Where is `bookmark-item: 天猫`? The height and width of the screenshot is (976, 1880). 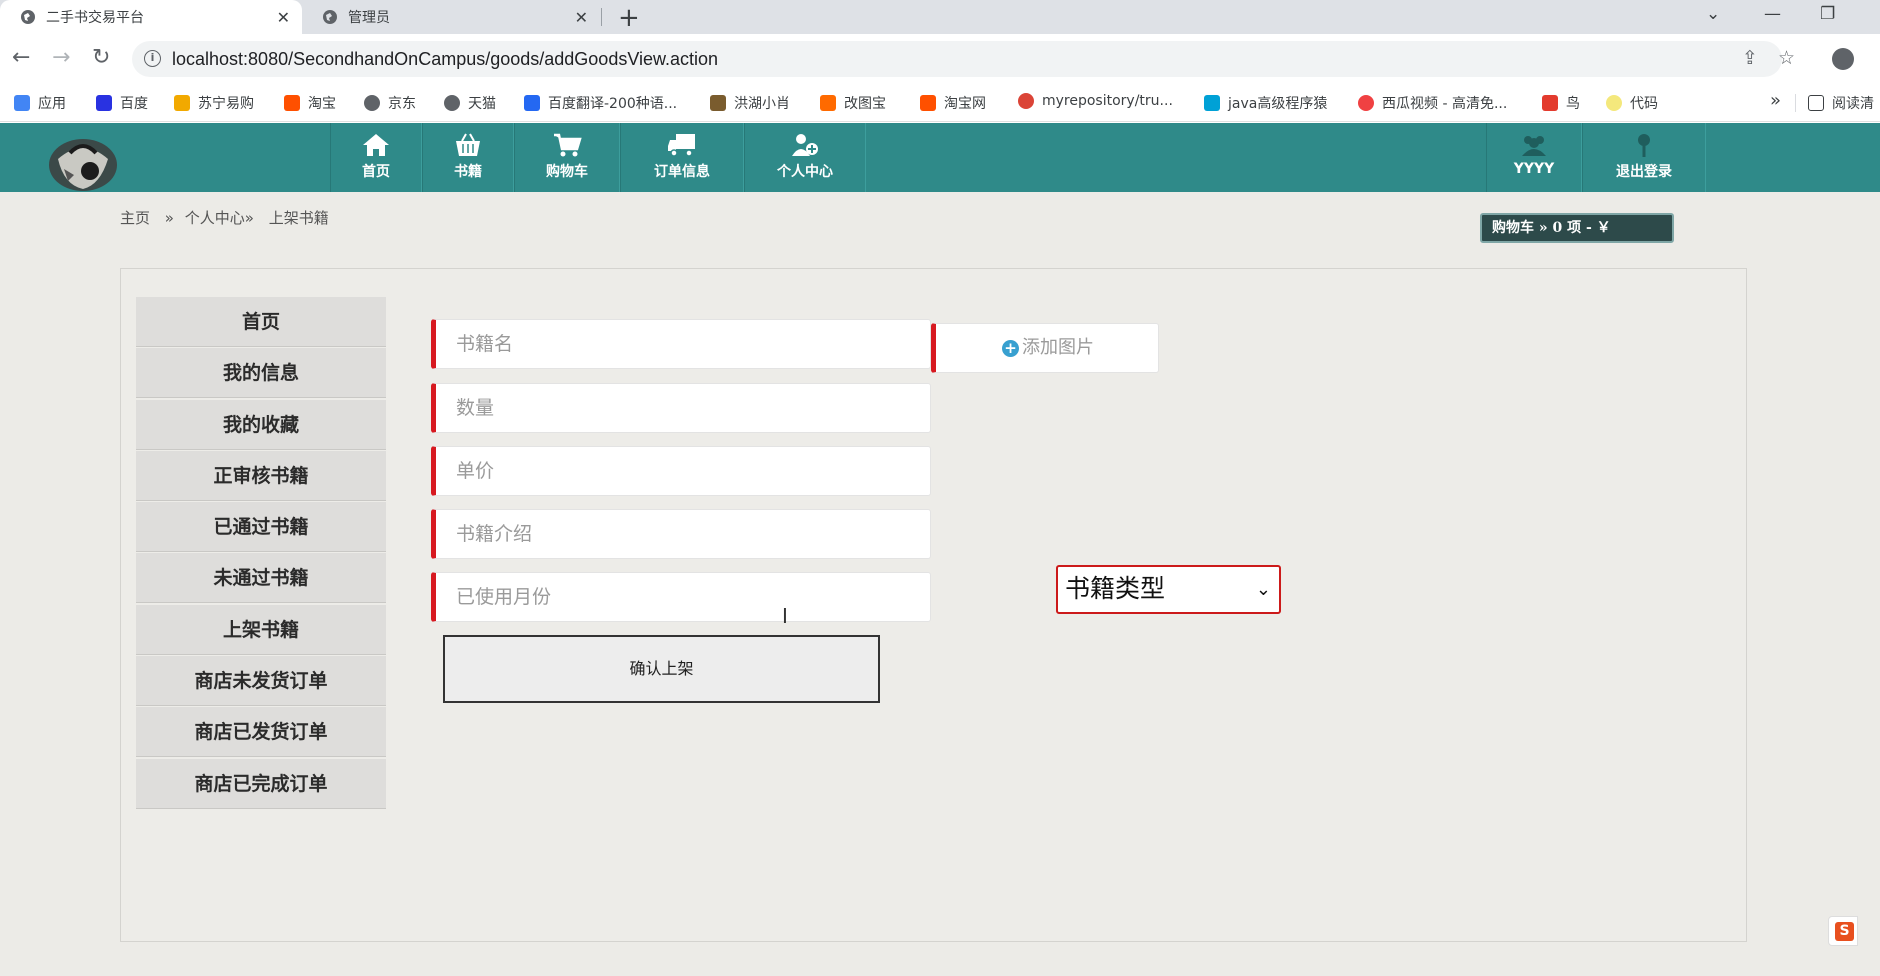 bookmark-item: 天猫 is located at coordinates (470, 103).